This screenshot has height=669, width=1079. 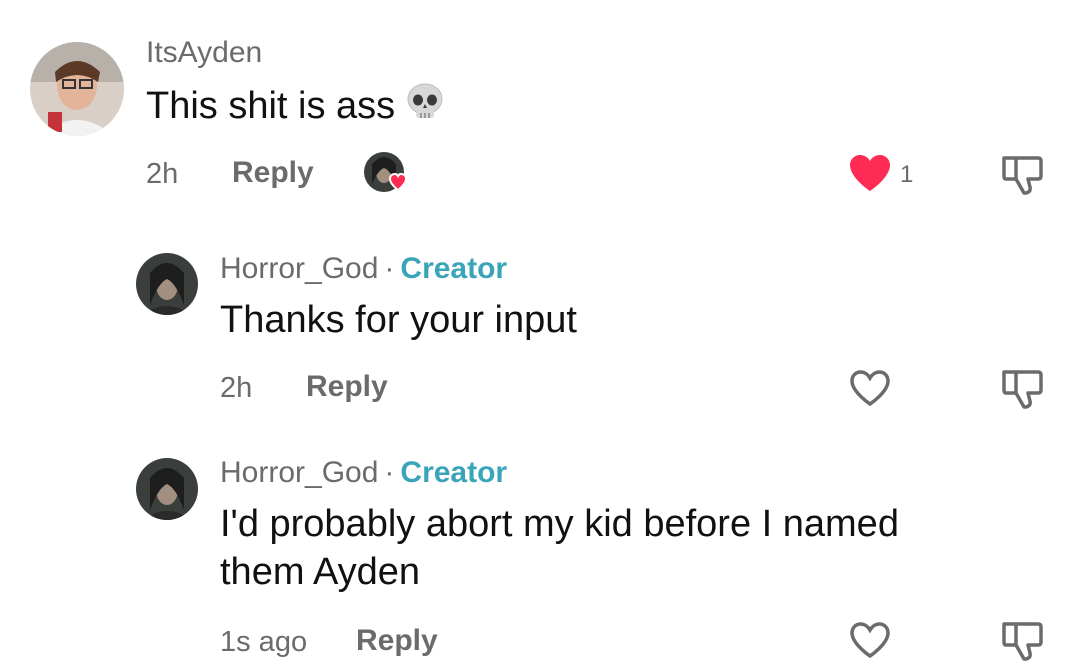 I want to click on heart-filled-icon, so click(x=870, y=173).